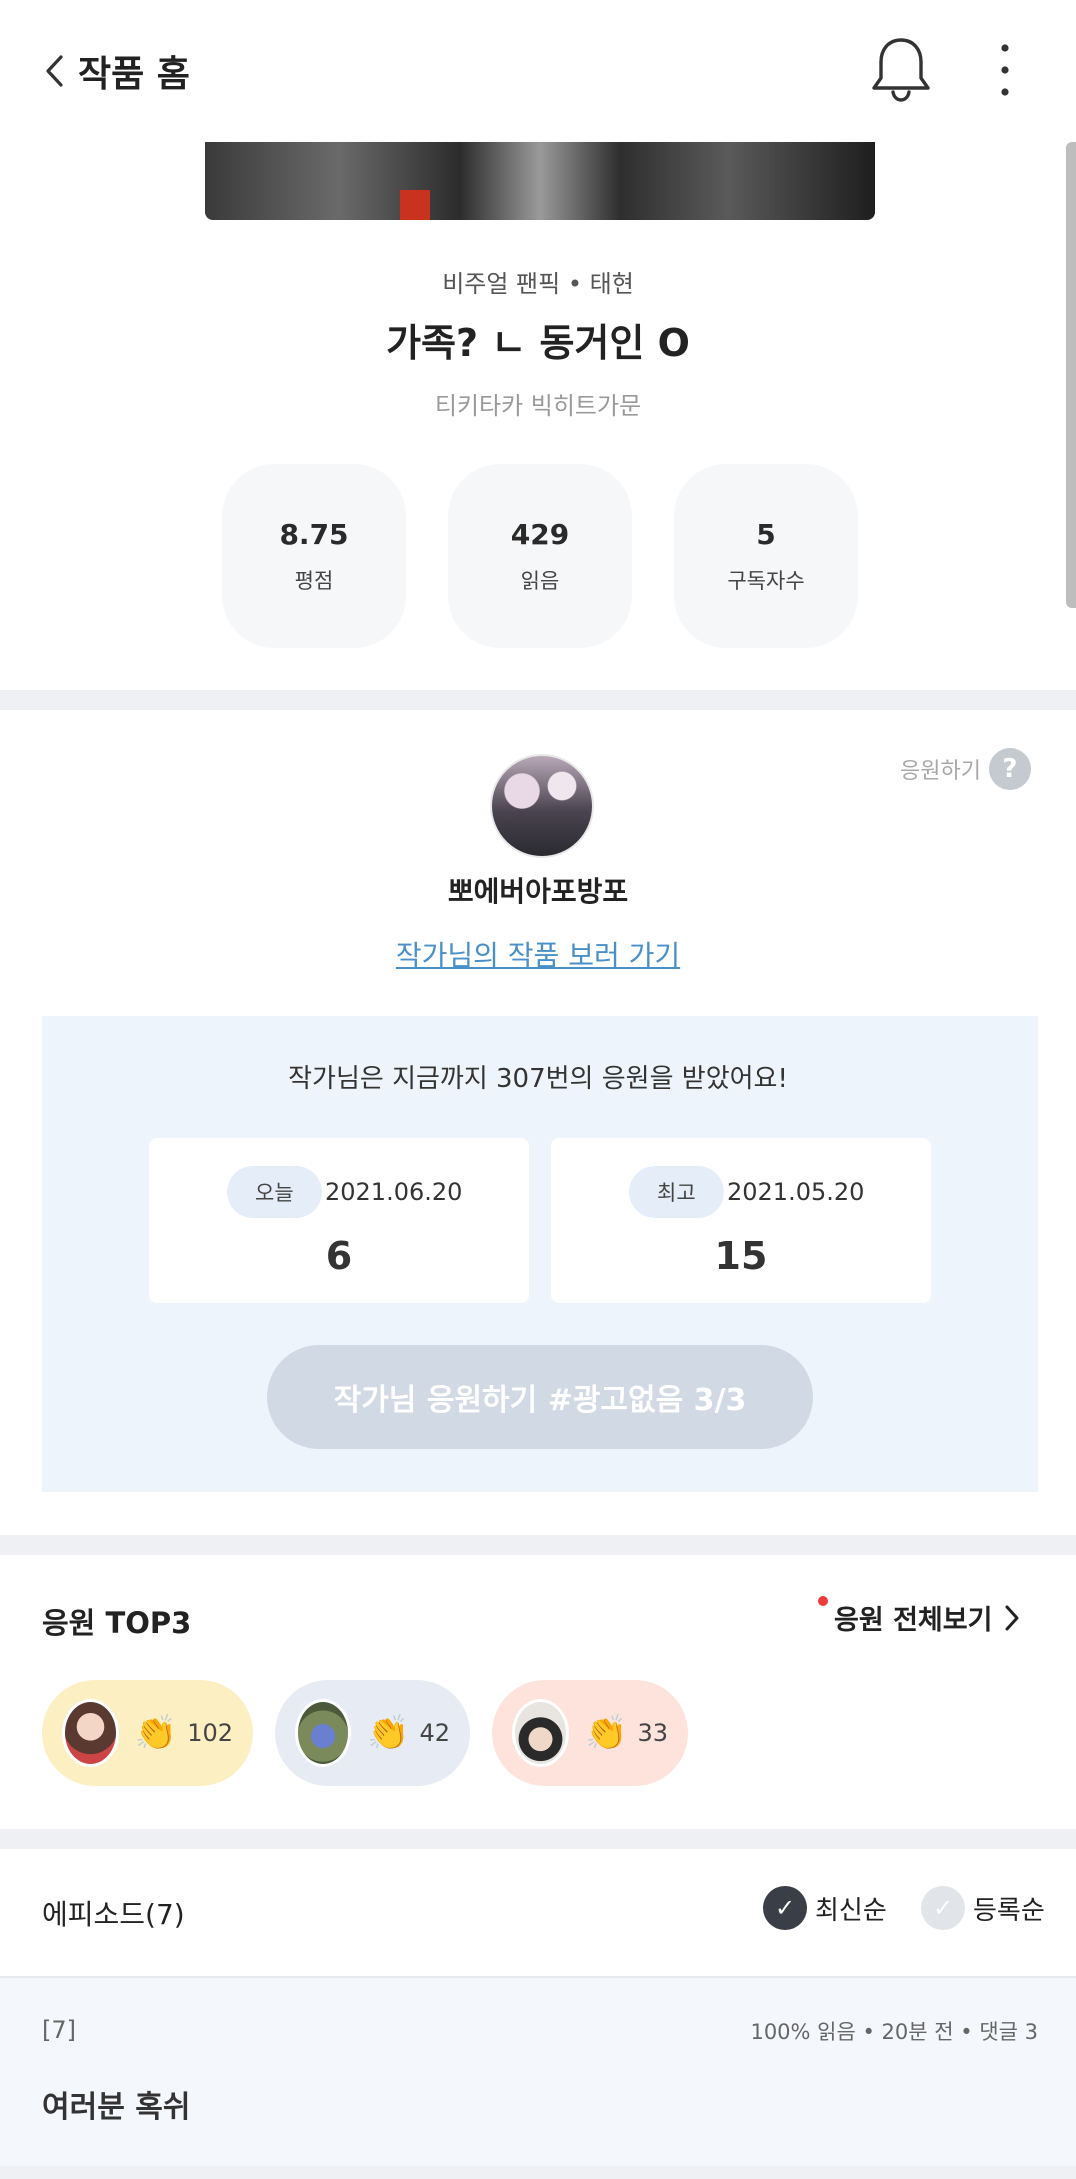 The height and width of the screenshot is (2179, 1076). I want to click on top3-title: 응원 TOP3, so click(117, 1623).